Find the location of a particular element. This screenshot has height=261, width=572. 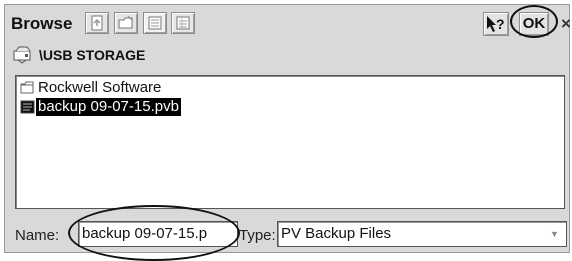

type-label: Type: is located at coordinates (257, 235).